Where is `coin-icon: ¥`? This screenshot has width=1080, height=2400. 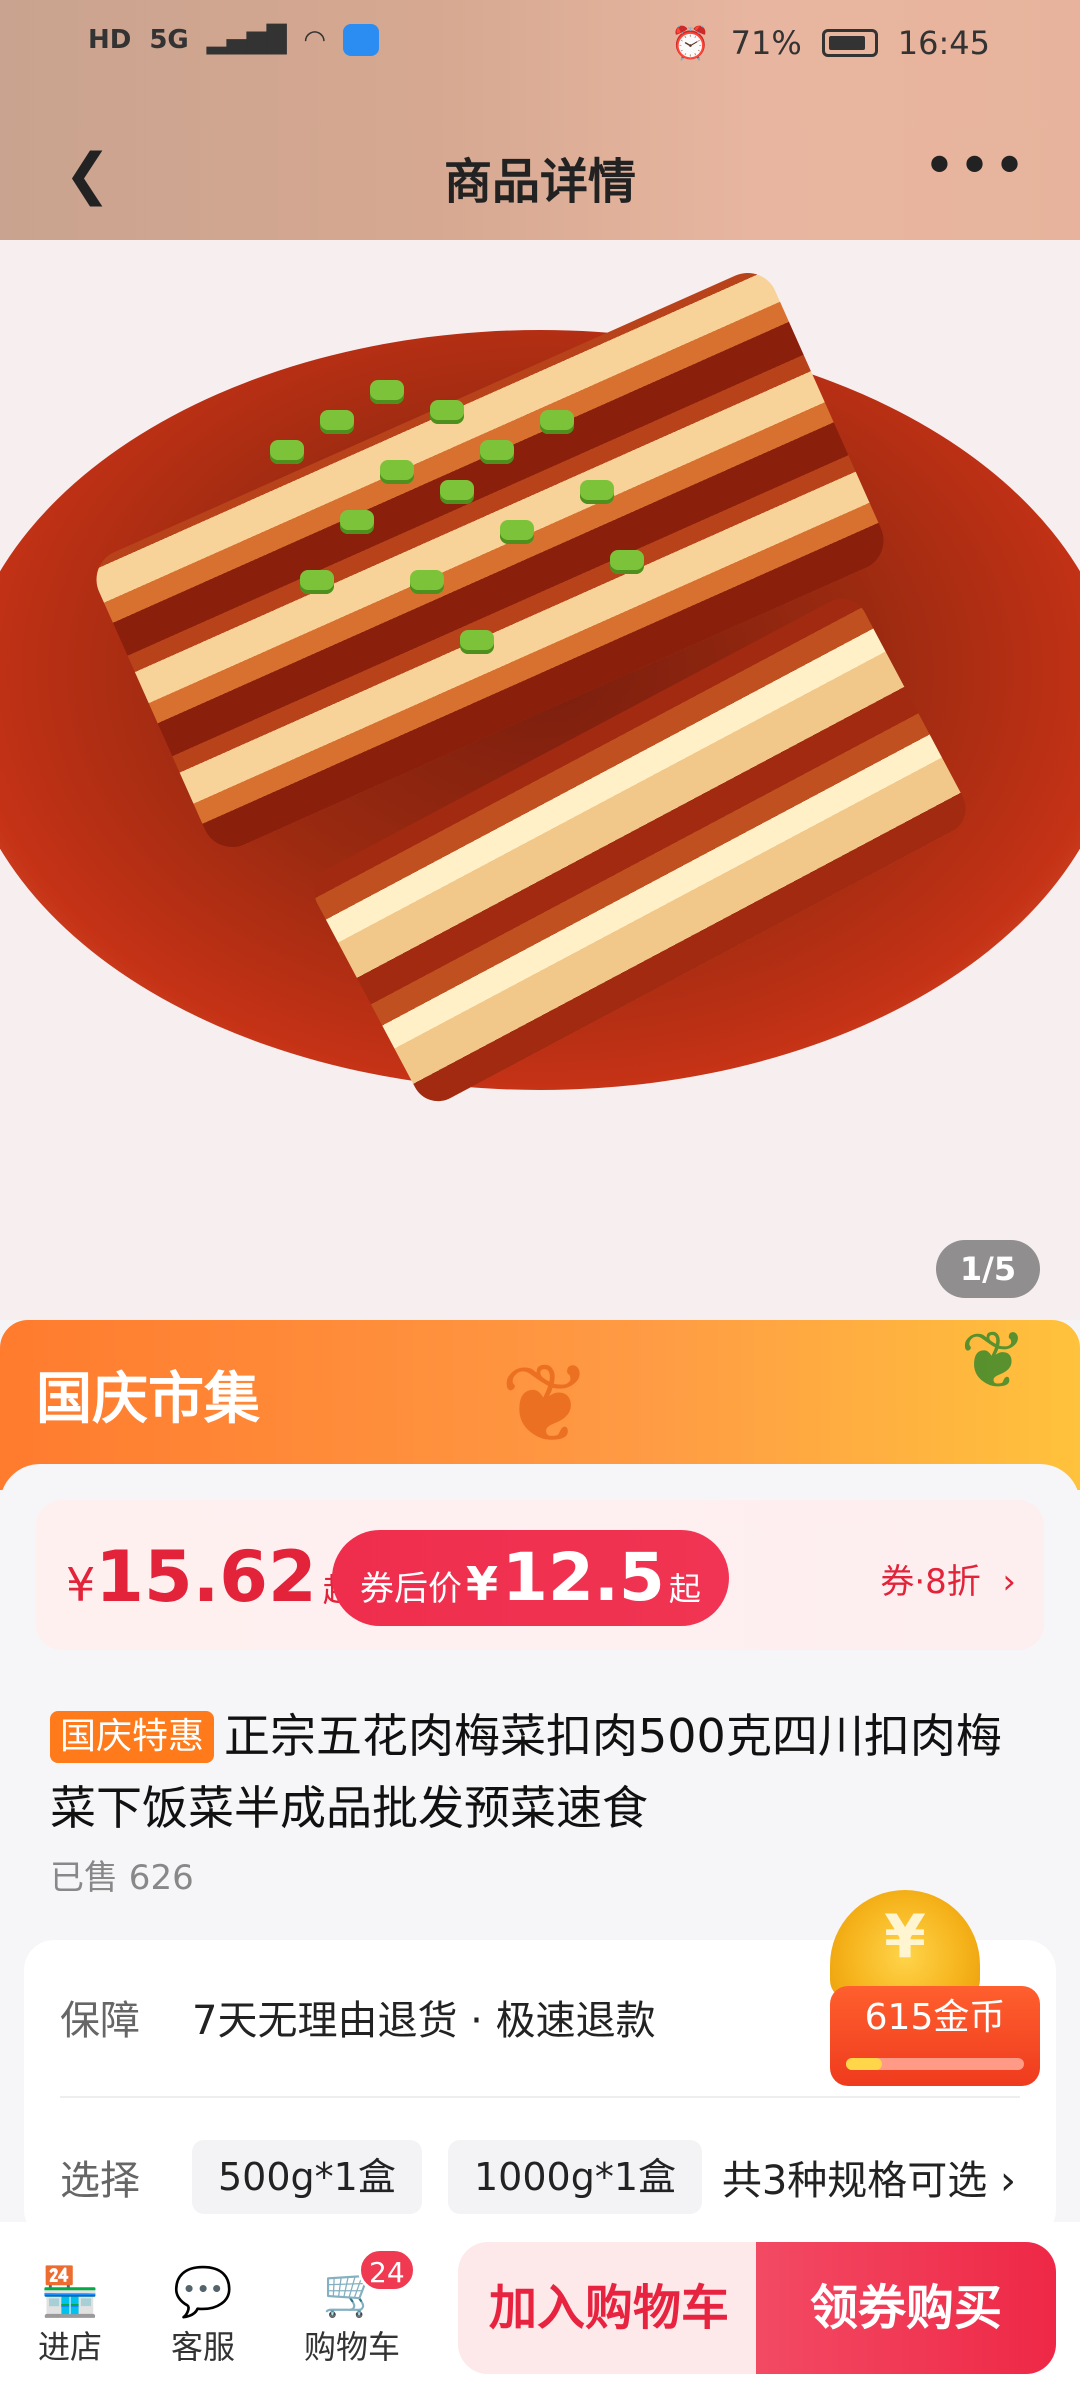 coin-icon: ¥ is located at coordinates (905, 1945).